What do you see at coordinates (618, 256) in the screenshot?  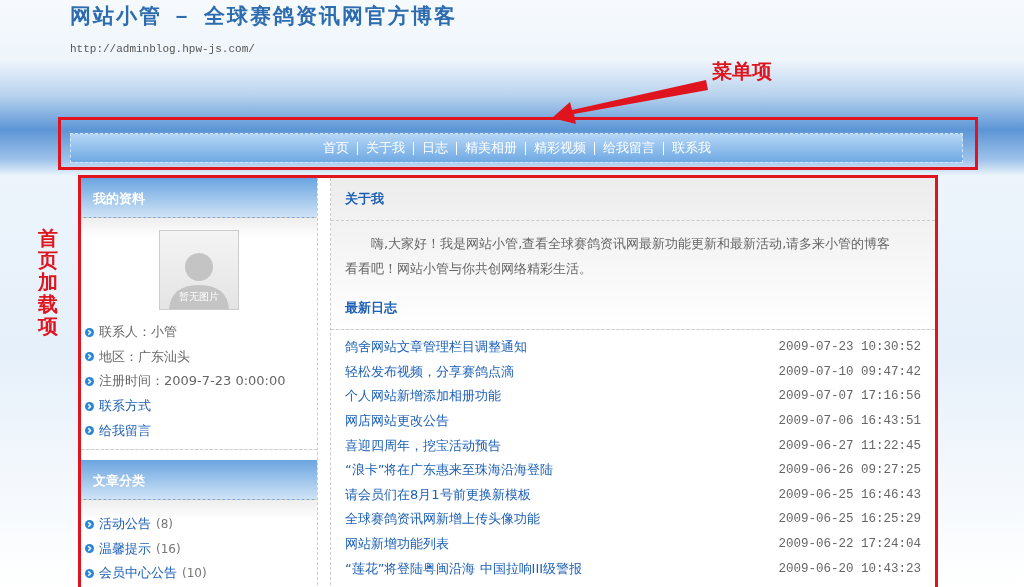 I see `about-text: 嗨,大家好！我是网站小管,查看全球赛鸽资讯网最新功能更新和最新活动,请多来小管的博客看看吧！网站小管与你共创网络精彩生活。` at bounding box center [618, 256].